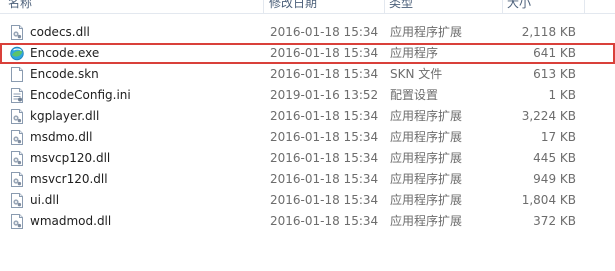  Describe the element at coordinates (133, 6) in the screenshot. I see `column-header-name: 名称` at that location.